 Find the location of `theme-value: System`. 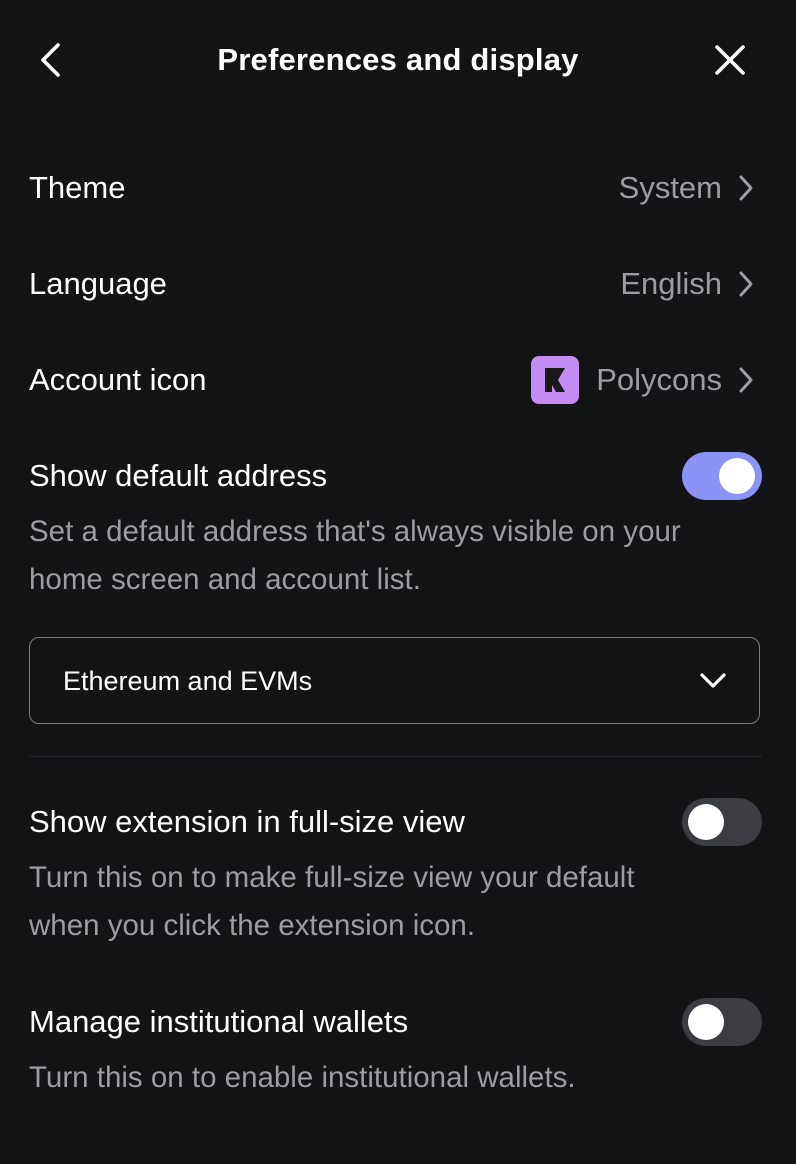

theme-value: System is located at coordinates (670, 187).